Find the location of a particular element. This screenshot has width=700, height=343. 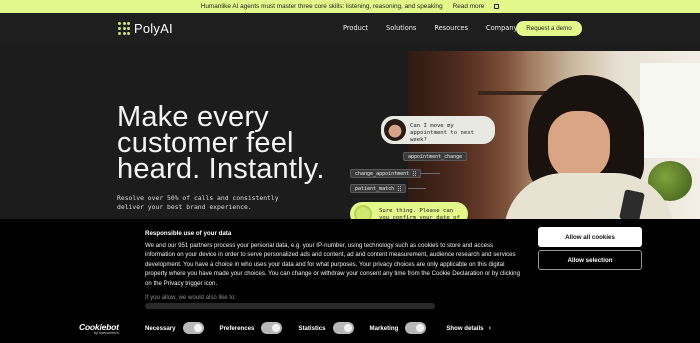

match-tag-label: patient_match is located at coordinates (375, 188).